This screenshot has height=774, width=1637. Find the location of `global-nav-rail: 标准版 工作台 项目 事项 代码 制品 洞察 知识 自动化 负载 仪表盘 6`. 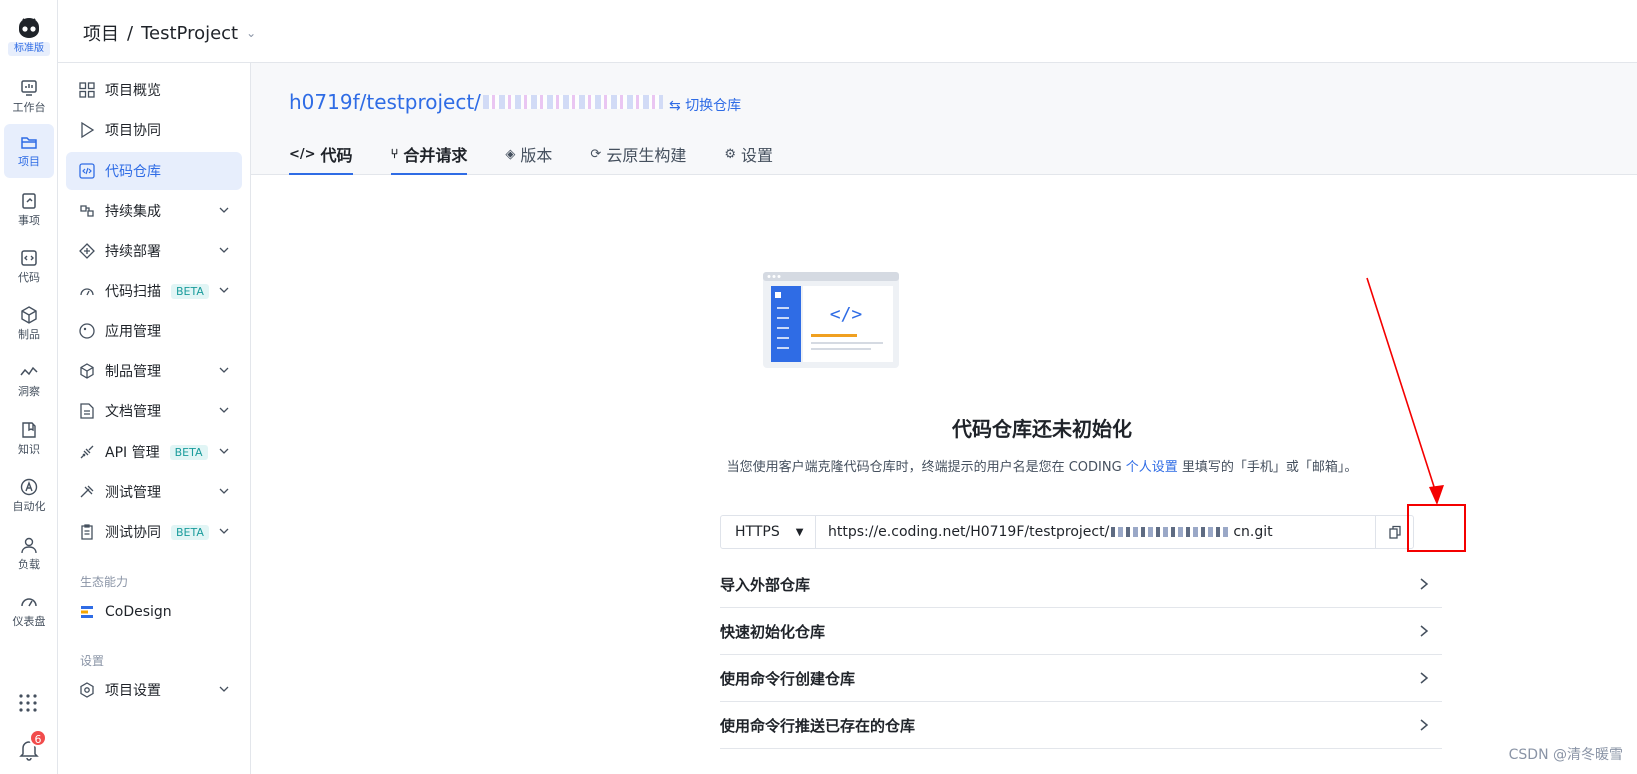

global-nav-rail: 标准版 工作台 项目 事项 代码 制品 洞察 知识 自动化 负载 仪表盘 6 is located at coordinates (29, 387).